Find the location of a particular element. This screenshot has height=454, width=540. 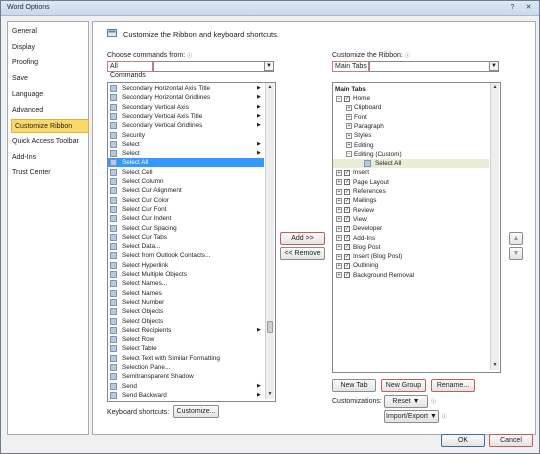

nav-item-language: Language is located at coordinates (49, 95).